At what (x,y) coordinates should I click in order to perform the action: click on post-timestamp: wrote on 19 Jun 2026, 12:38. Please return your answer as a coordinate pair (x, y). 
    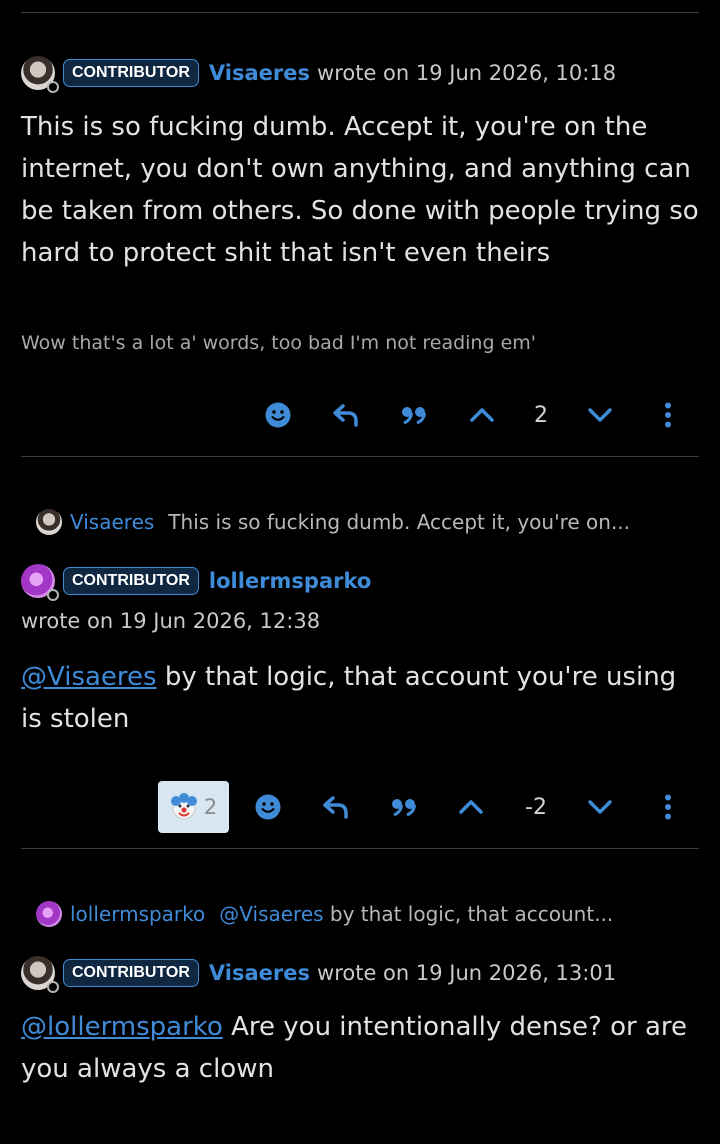
    Looking at the image, I should click on (170, 621).